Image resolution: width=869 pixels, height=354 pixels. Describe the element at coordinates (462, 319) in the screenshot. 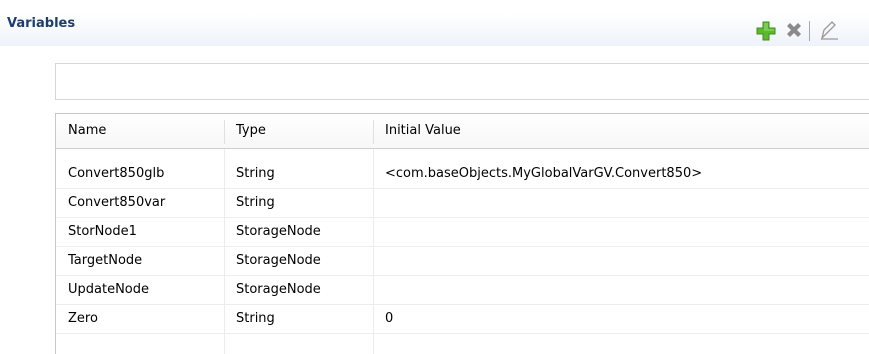

I see `table-row: Zero String 0` at that location.